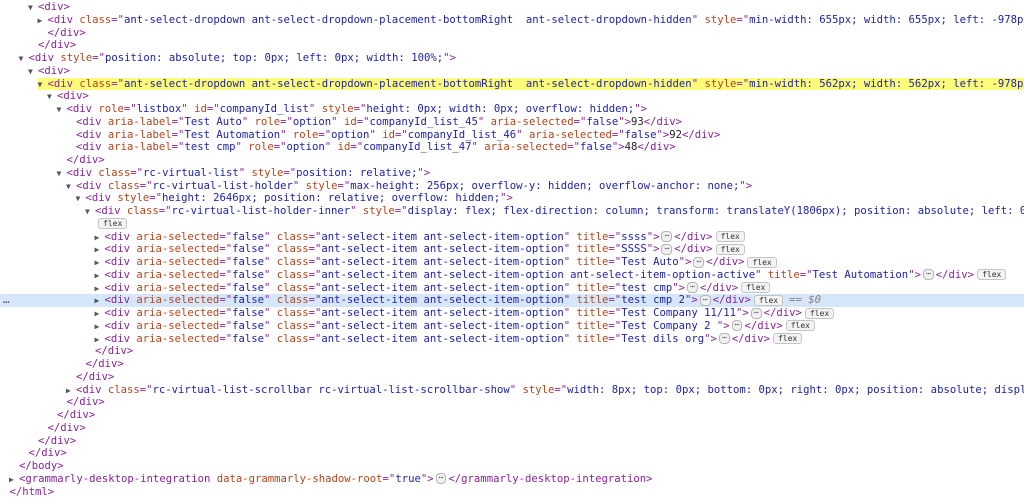  I want to click on attribute-value: ant-select-item ant-select-item-option, so click(442, 237).